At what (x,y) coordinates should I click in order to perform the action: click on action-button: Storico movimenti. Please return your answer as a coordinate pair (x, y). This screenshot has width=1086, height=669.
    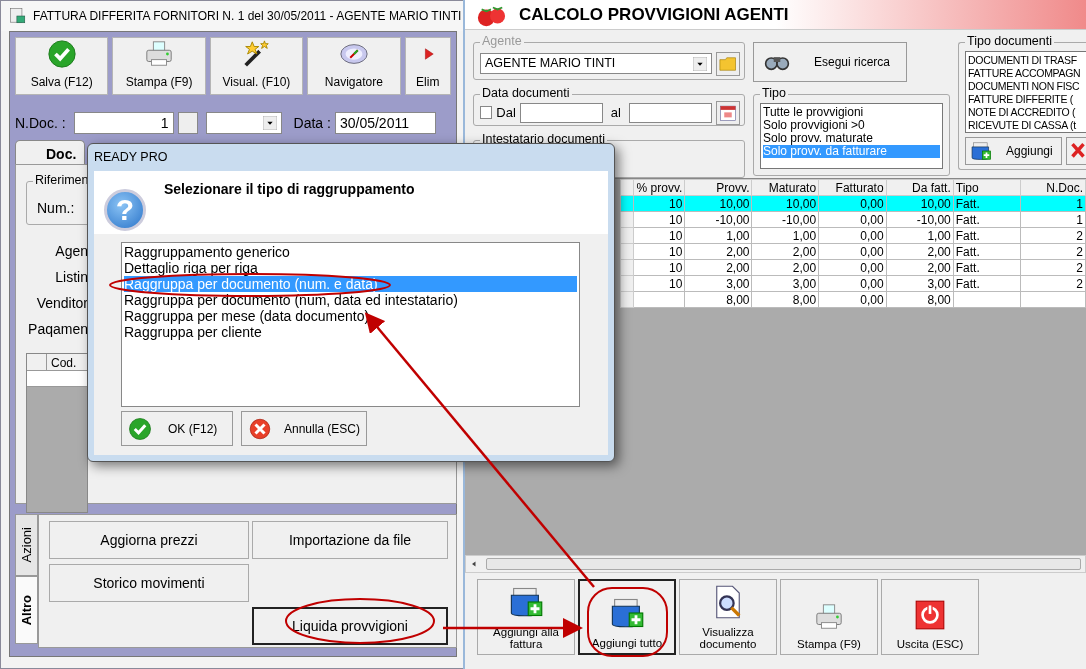
    Looking at the image, I should click on (149, 583).